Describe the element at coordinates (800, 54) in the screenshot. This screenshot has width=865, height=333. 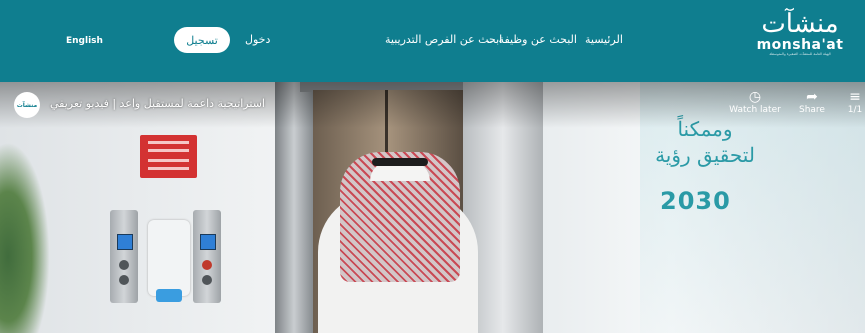
I see `logo-subtitle: الهيئة العامة للمنشآت الصغيرة والمتوسطة` at that location.